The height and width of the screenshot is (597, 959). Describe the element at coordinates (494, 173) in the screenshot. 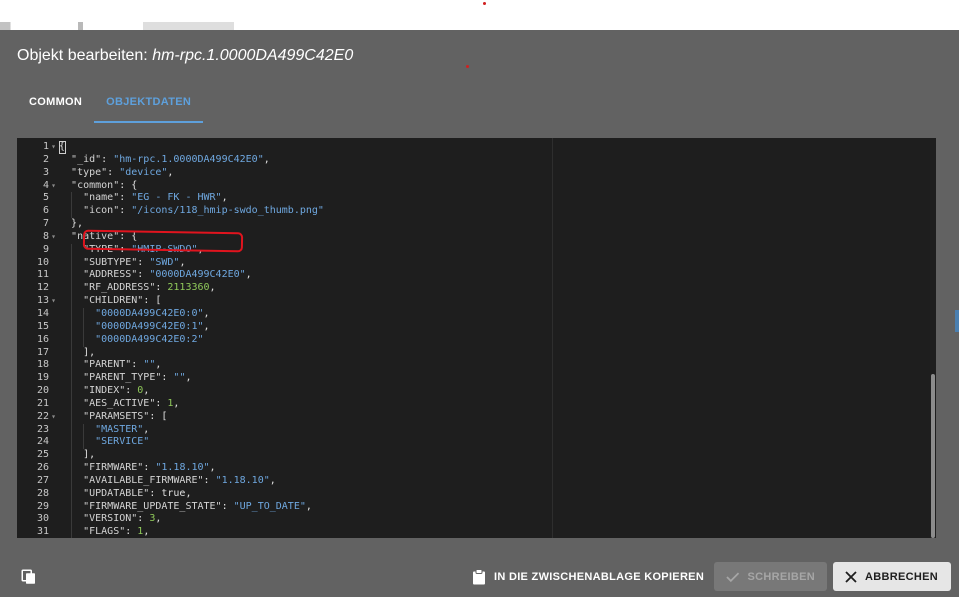

I see `code-line: "type": "device",` at that location.